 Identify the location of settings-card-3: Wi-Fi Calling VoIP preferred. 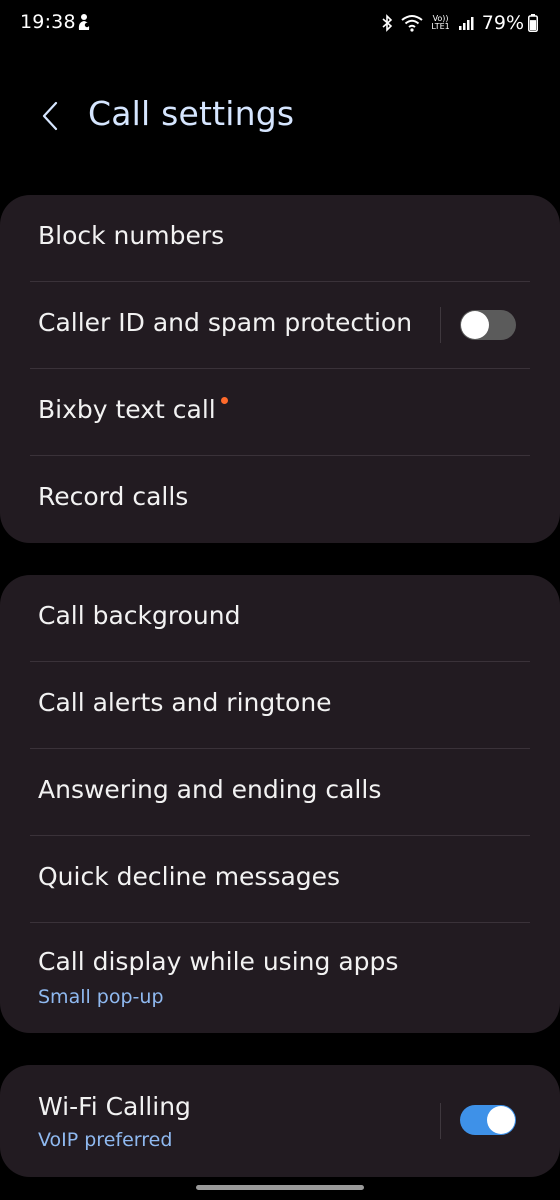
(280, 1121).